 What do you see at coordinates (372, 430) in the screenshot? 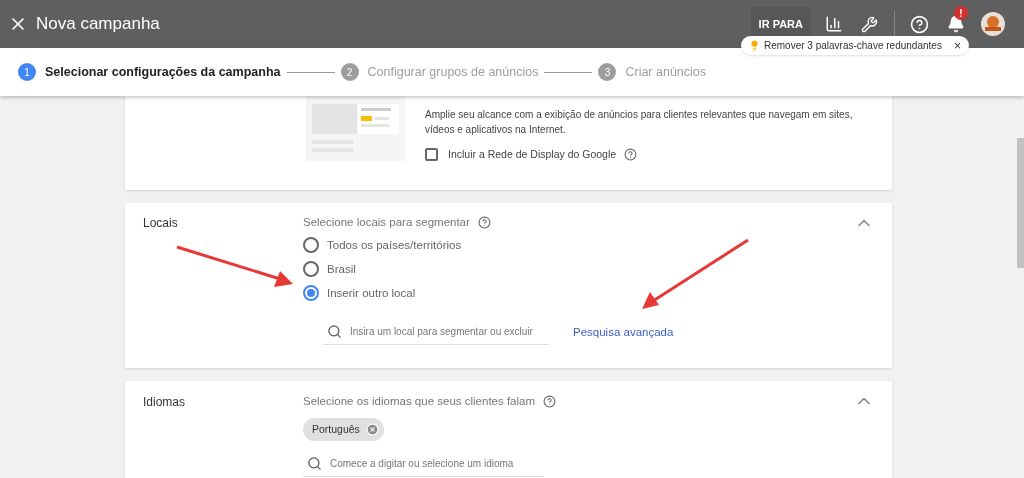
I see `remove-icon` at bounding box center [372, 430].